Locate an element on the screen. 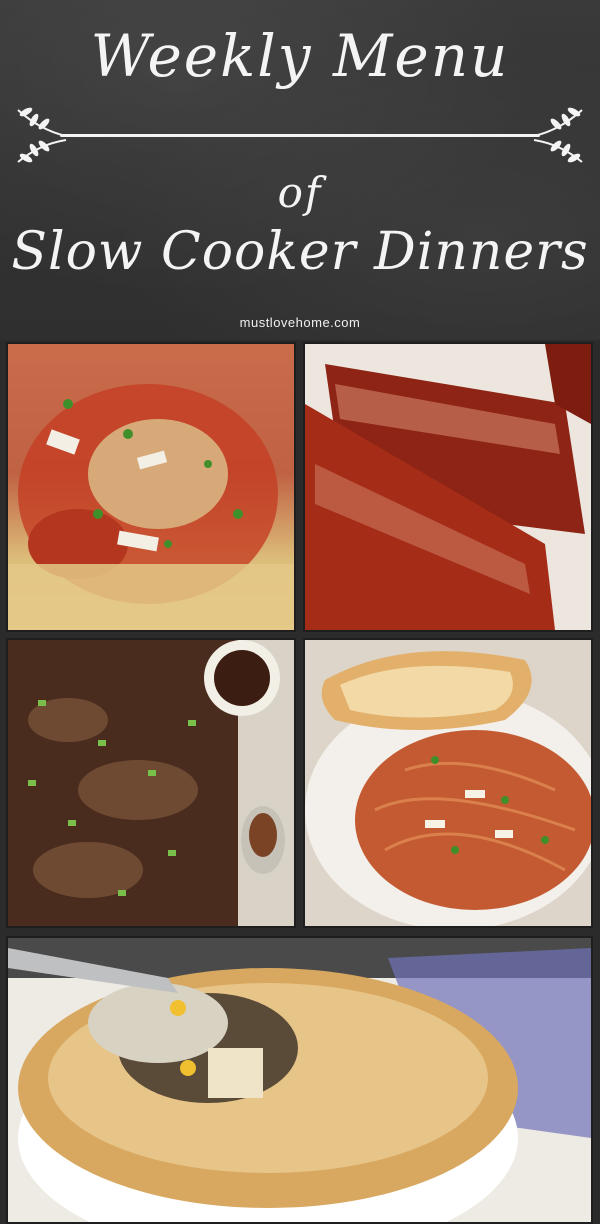 The width and height of the screenshot is (600, 1224). laurel-right-icon is located at coordinates (558, 135).